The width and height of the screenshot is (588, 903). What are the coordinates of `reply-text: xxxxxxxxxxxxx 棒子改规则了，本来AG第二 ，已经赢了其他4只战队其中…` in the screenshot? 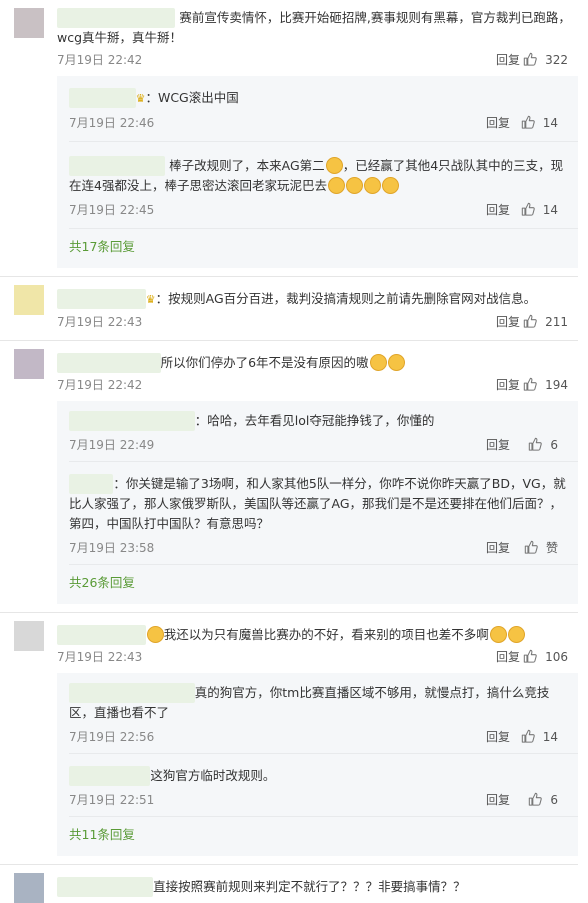 It's located at (316, 175).